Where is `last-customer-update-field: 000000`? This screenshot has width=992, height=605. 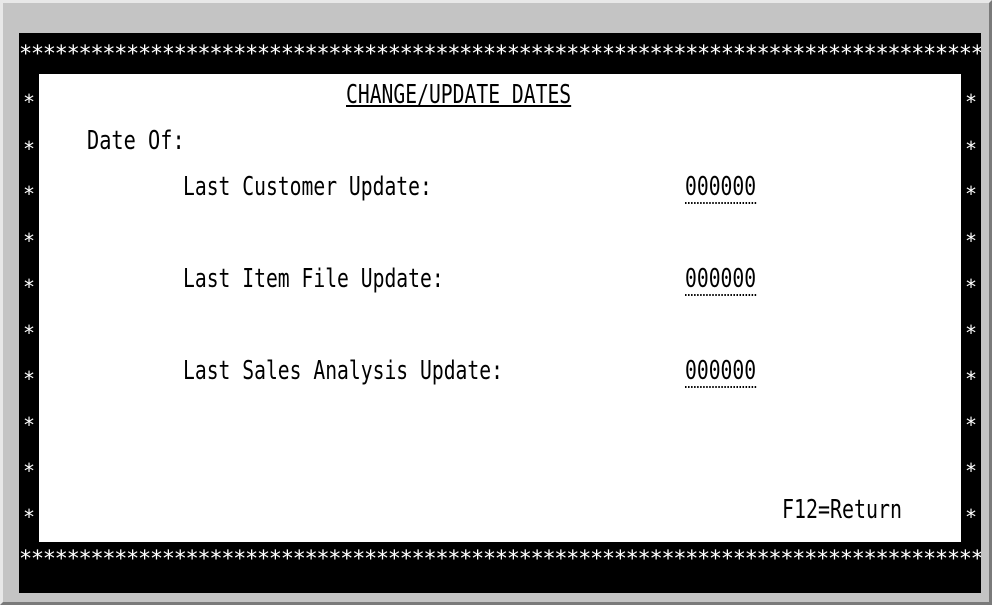
last-customer-update-field: 000000 is located at coordinates (721, 188).